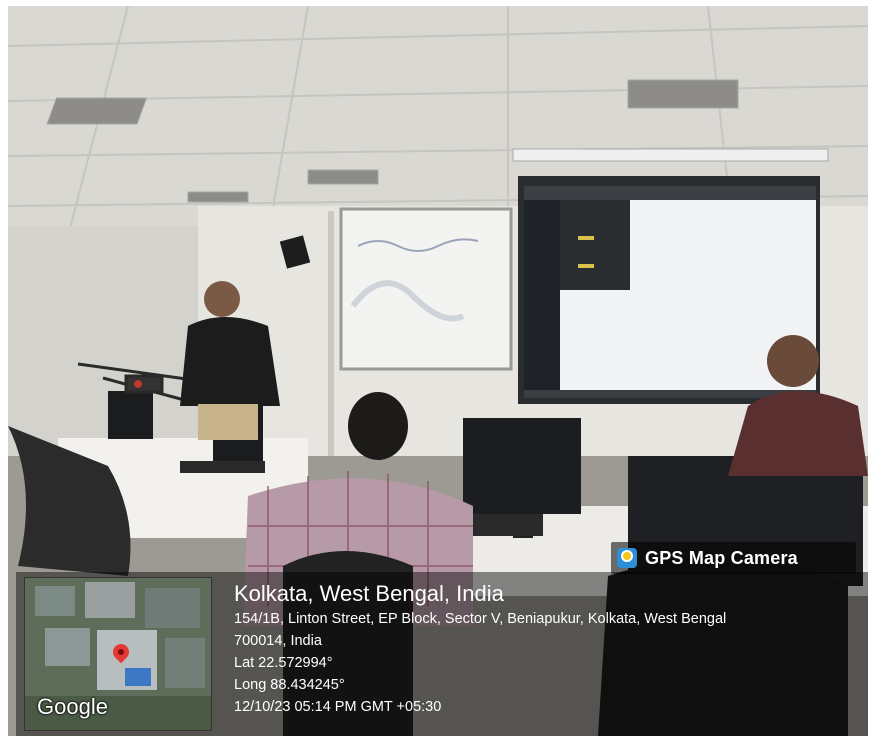  I want to click on map-brand: Google, so click(72, 706).